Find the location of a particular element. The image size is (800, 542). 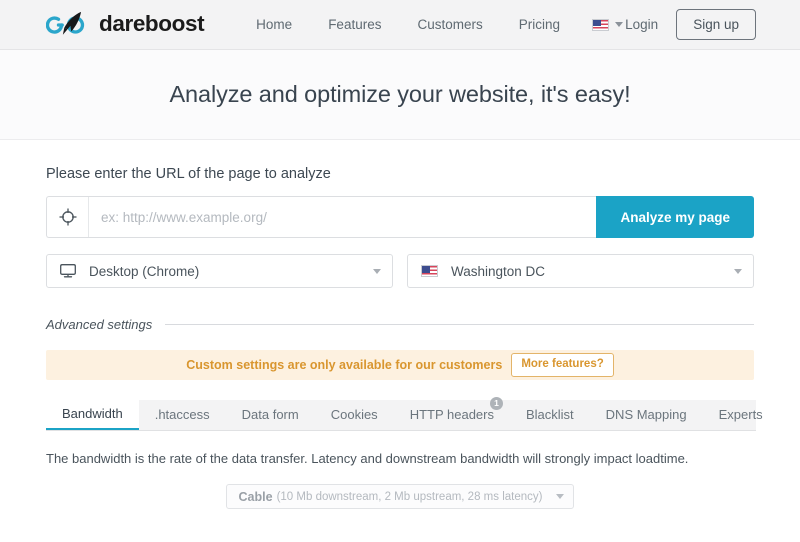

tab-experts: Experts is located at coordinates (741, 414).